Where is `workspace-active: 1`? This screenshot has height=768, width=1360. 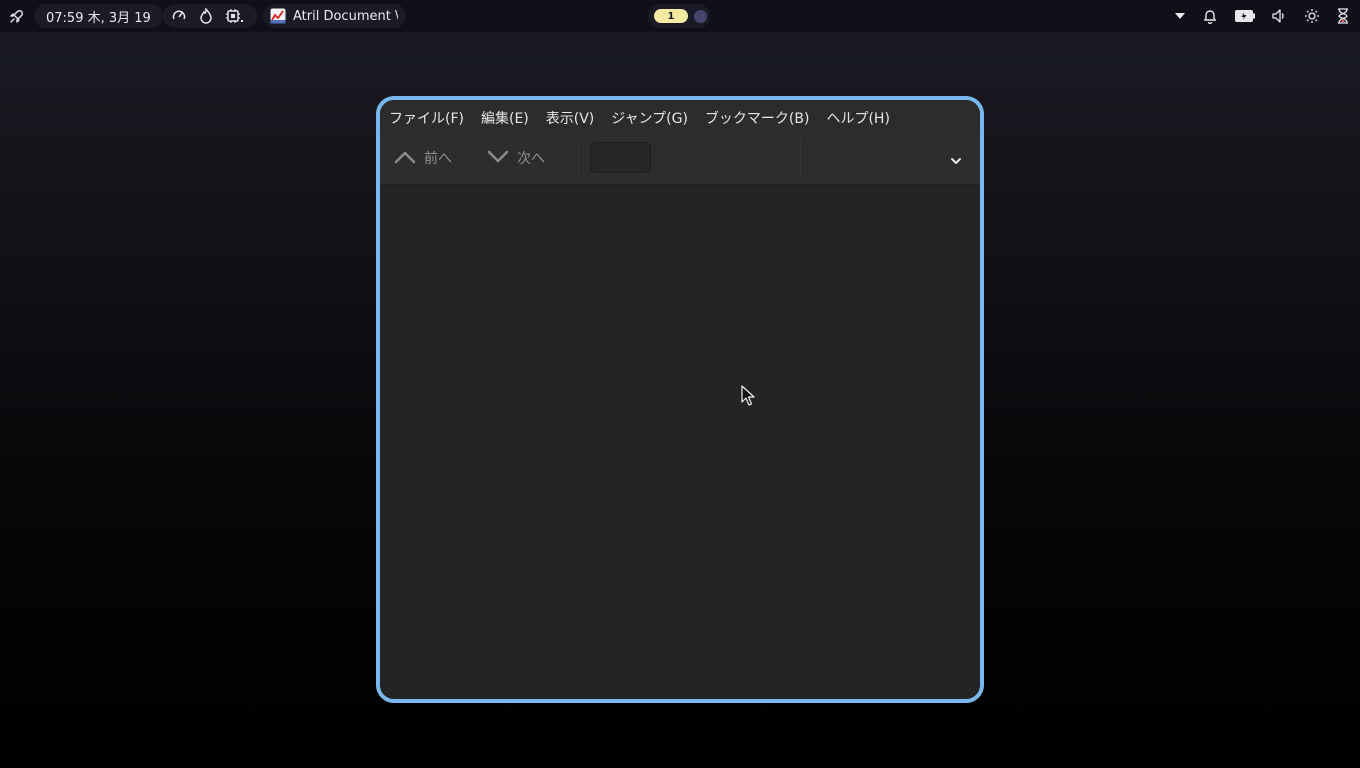 workspace-active: 1 is located at coordinates (671, 16).